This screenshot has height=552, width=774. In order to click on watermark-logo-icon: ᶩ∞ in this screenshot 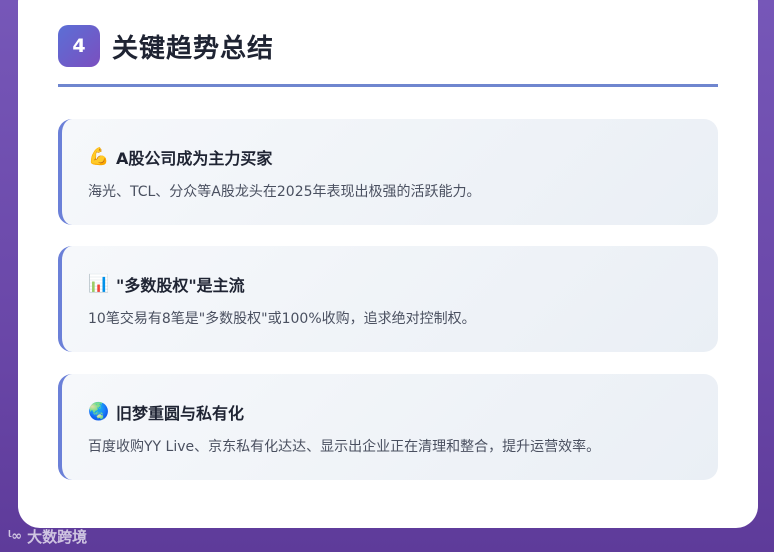, I will do `click(15, 536)`.